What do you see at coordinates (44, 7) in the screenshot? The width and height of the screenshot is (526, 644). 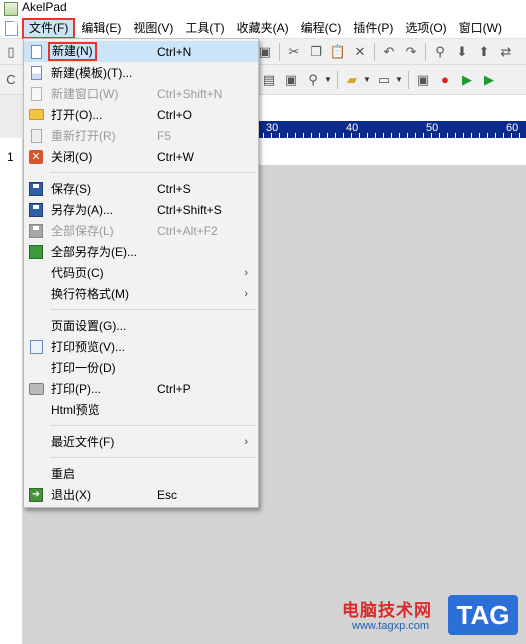 I see `window-title: AkelPad` at bounding box center [44, 7].